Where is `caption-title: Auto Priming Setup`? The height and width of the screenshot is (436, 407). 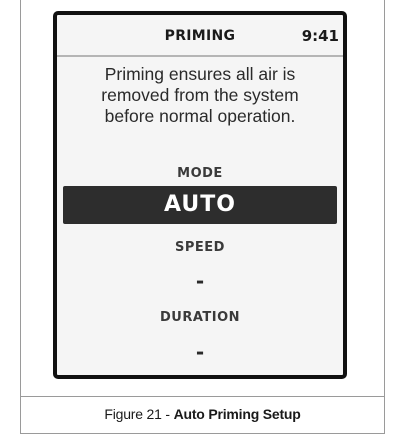
caption-title: Auto Priming Setup is located at coordinates (237, 414).